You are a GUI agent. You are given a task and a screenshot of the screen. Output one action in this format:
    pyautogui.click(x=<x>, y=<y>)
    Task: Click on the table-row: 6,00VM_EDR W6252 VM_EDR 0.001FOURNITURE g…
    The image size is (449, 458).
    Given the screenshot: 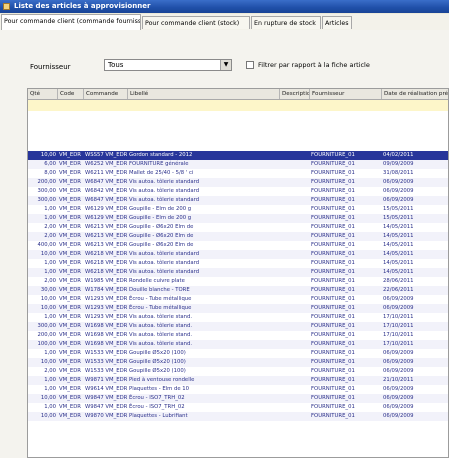 What is the action you would take?
    pyautogui.click(x=238, y=164)
    